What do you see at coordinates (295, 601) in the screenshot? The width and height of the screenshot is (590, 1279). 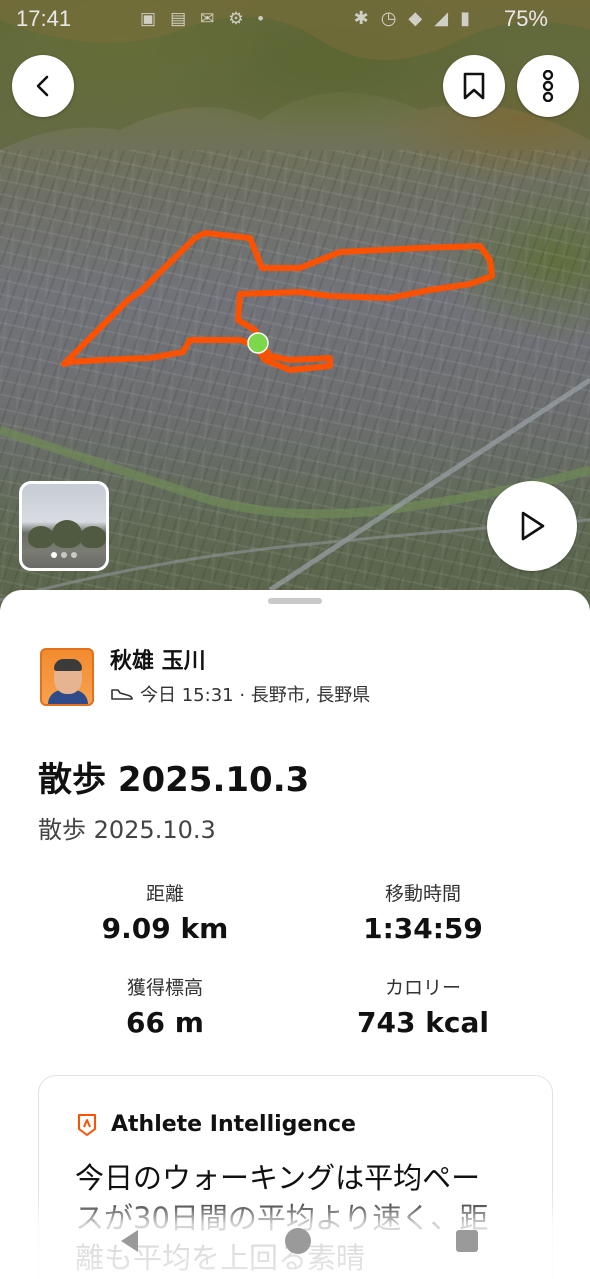 I see `drag-handle` at bounding box center [295, 601].